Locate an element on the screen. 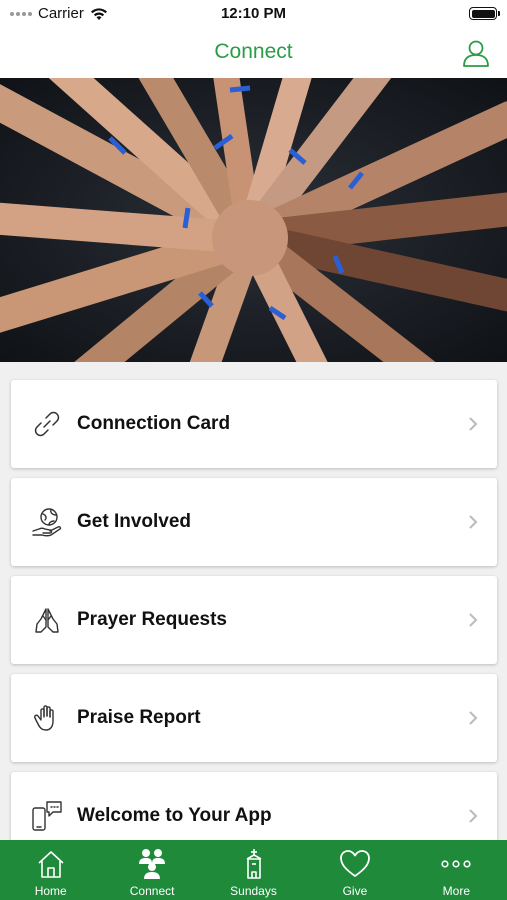 The image size is (507, 900). list-item-connection-card: Connection Card is located at coordinates (254, 424).